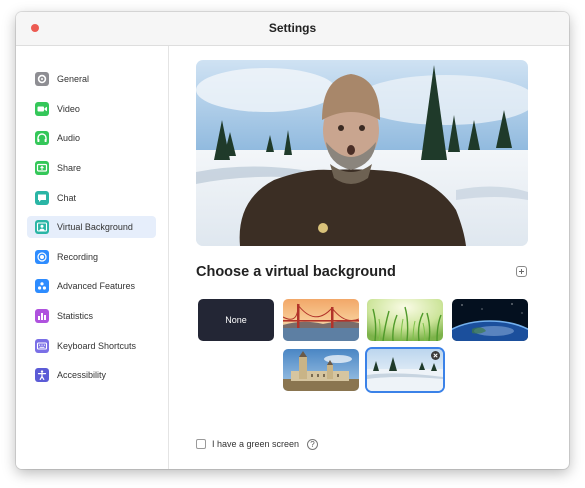  I want to click on sidebar-item-video: Video, so click(91, 109).